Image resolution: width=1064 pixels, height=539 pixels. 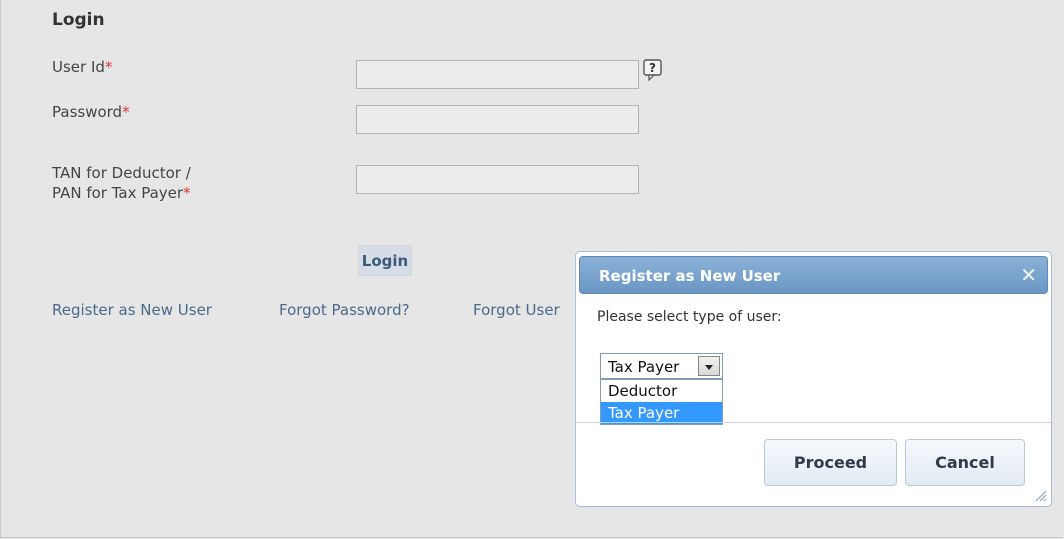 I want to click on option-deductor: Deductor, so click(x=661, y=391).